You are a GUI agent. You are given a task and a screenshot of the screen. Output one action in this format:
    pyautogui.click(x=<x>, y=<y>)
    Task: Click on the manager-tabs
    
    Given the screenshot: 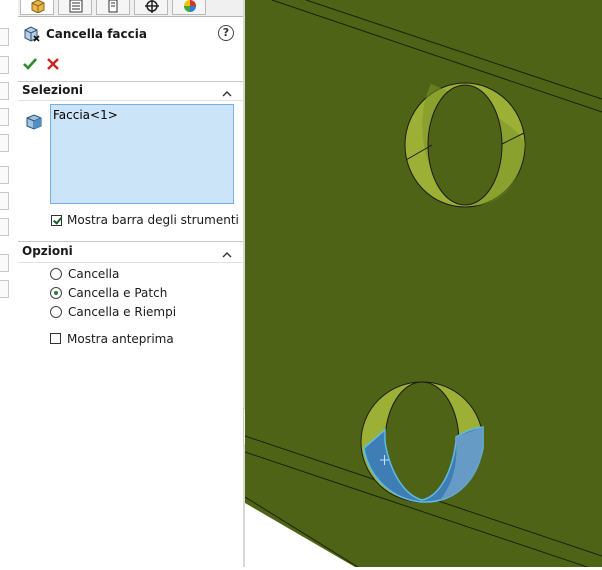 What is the action you would take?
    pyautogui.click(x=130, y=8)
    